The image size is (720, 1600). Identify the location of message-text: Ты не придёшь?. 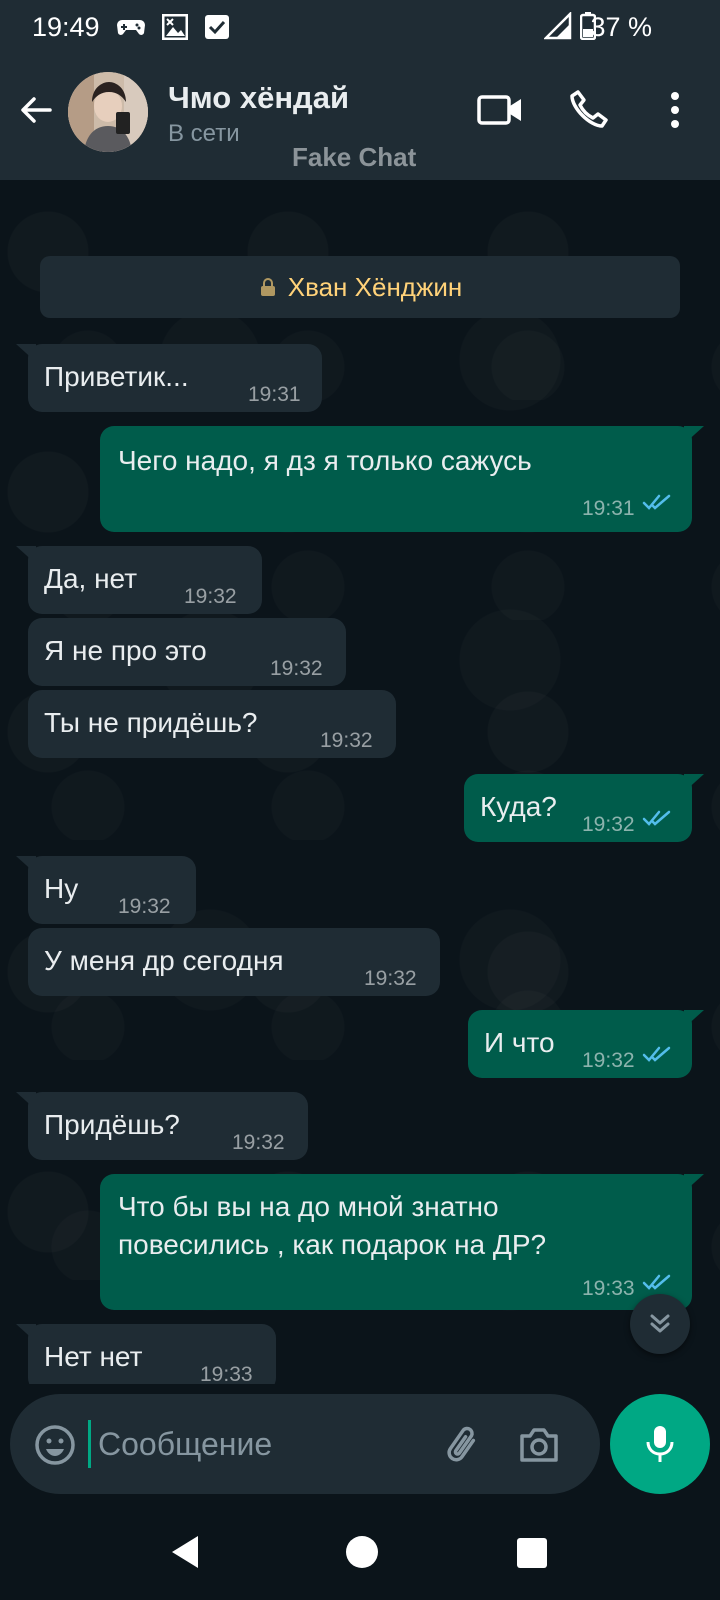
(151, 722).